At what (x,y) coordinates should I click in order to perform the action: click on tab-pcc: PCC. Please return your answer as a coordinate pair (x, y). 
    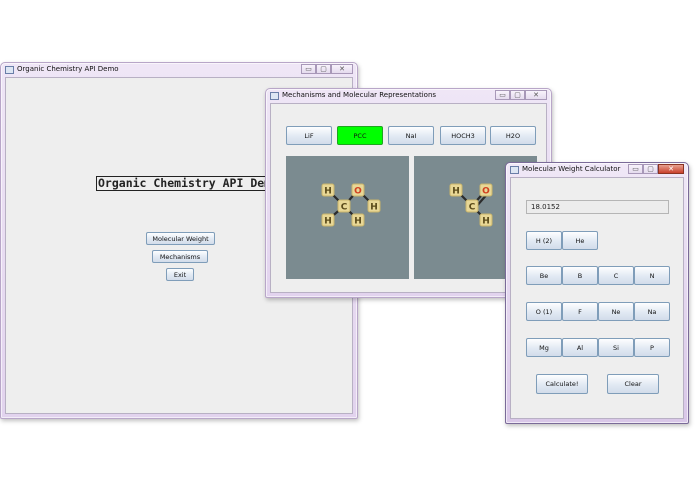
    Looking at the image, I should click on (360, 135).